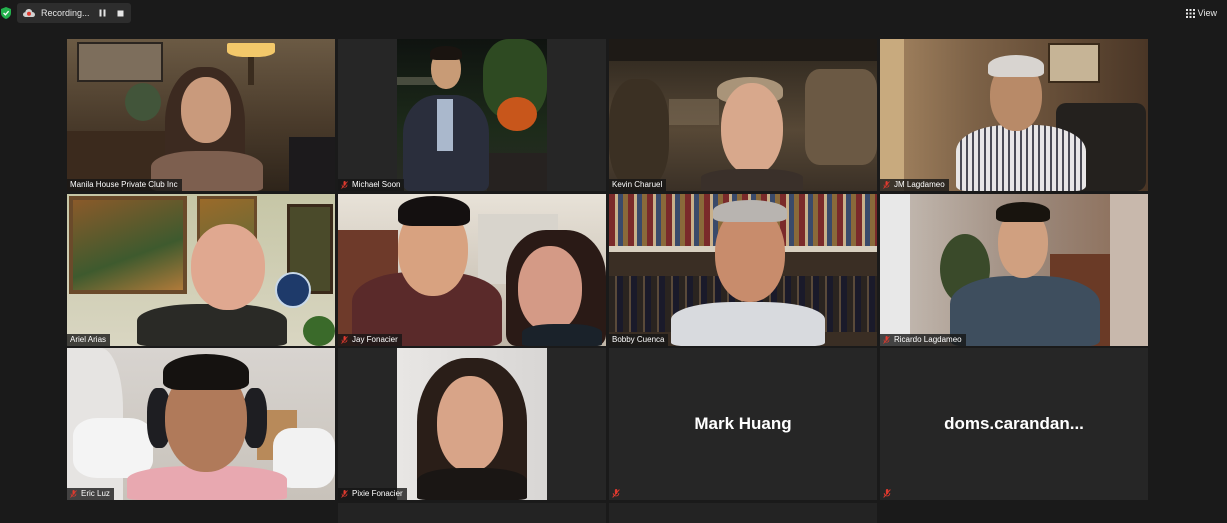 This screenshot has width=1227, height=523. I want to click on participant-name-tag: Kevin Charuel, so click(638, 185).